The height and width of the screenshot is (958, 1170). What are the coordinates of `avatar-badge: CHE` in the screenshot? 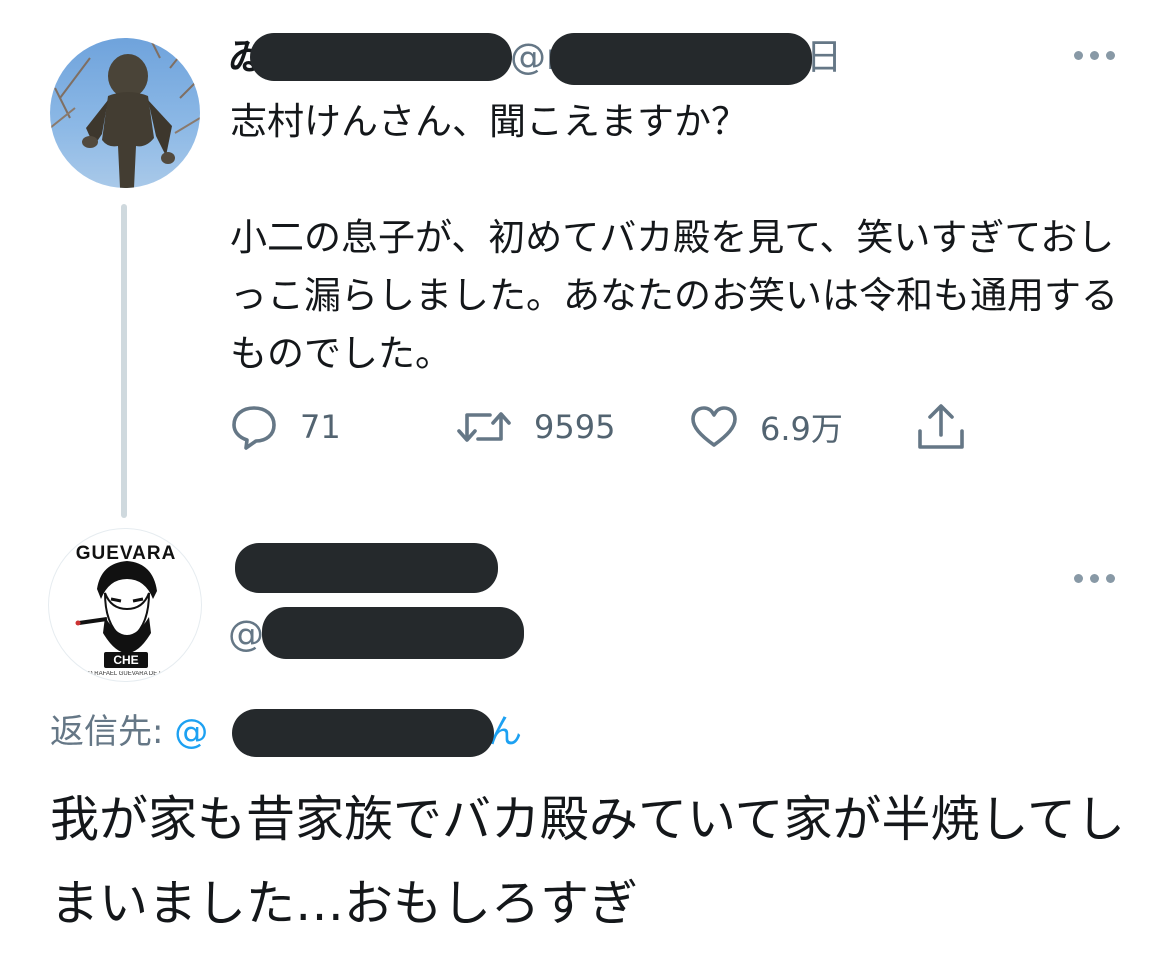 It's located at (126, 660).